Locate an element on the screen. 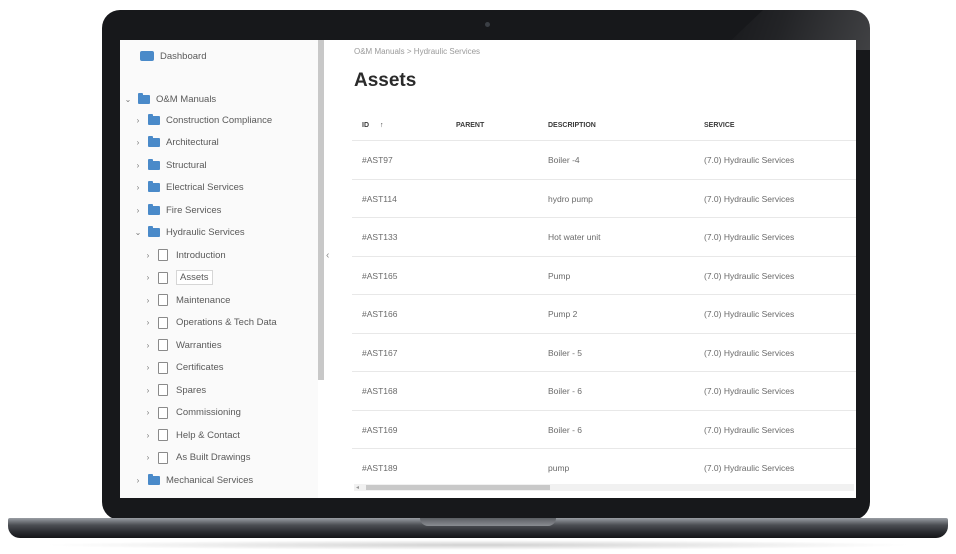  scroll-left-icon: ◂ is located at coordinates (357, 487).